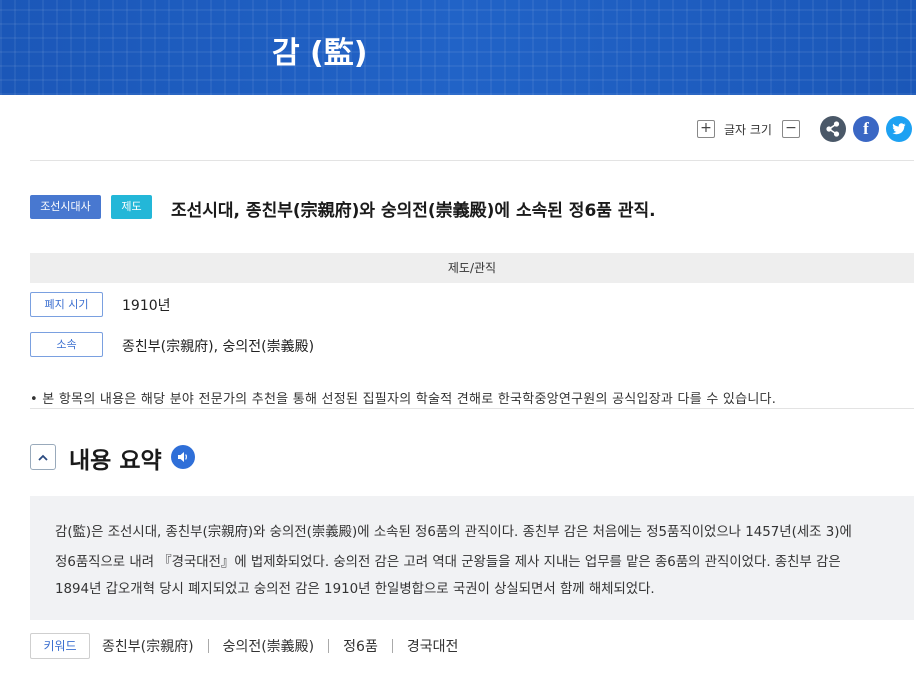  Describe the element at coordinates (433, 646) in the screenshot. I see `keyword-link: 경국대전` at that location.